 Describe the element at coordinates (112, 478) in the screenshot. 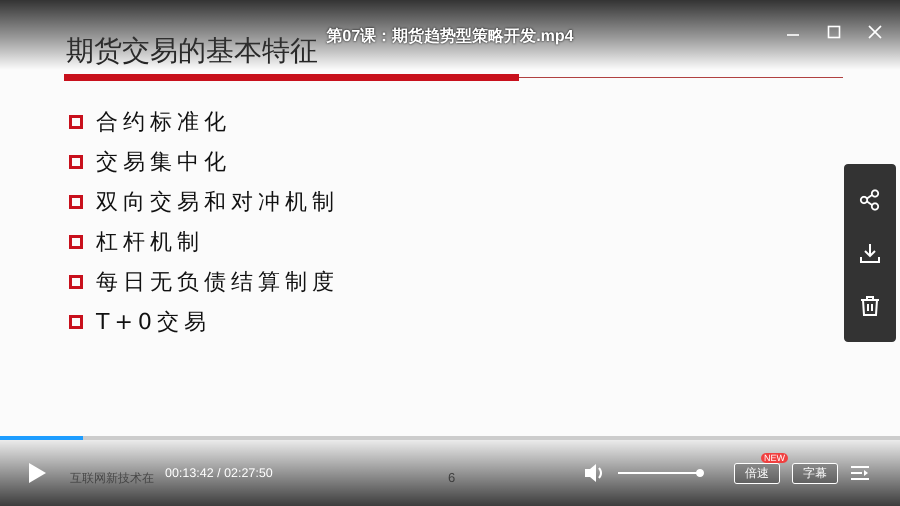

I see `slide-footer: 互联网新技术在` at that location.